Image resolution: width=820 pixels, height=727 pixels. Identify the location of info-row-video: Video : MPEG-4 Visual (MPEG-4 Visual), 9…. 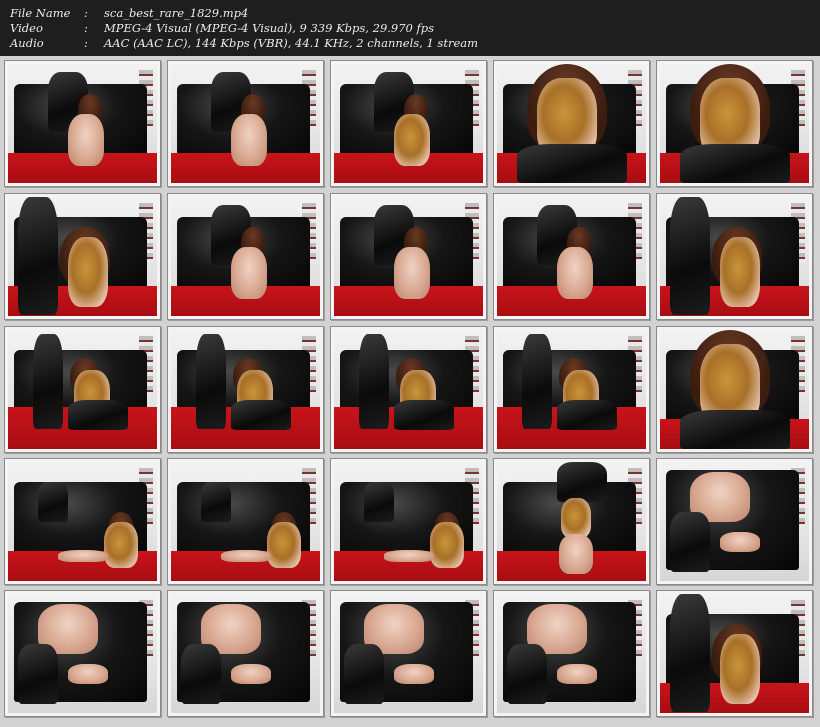
(410, 28).